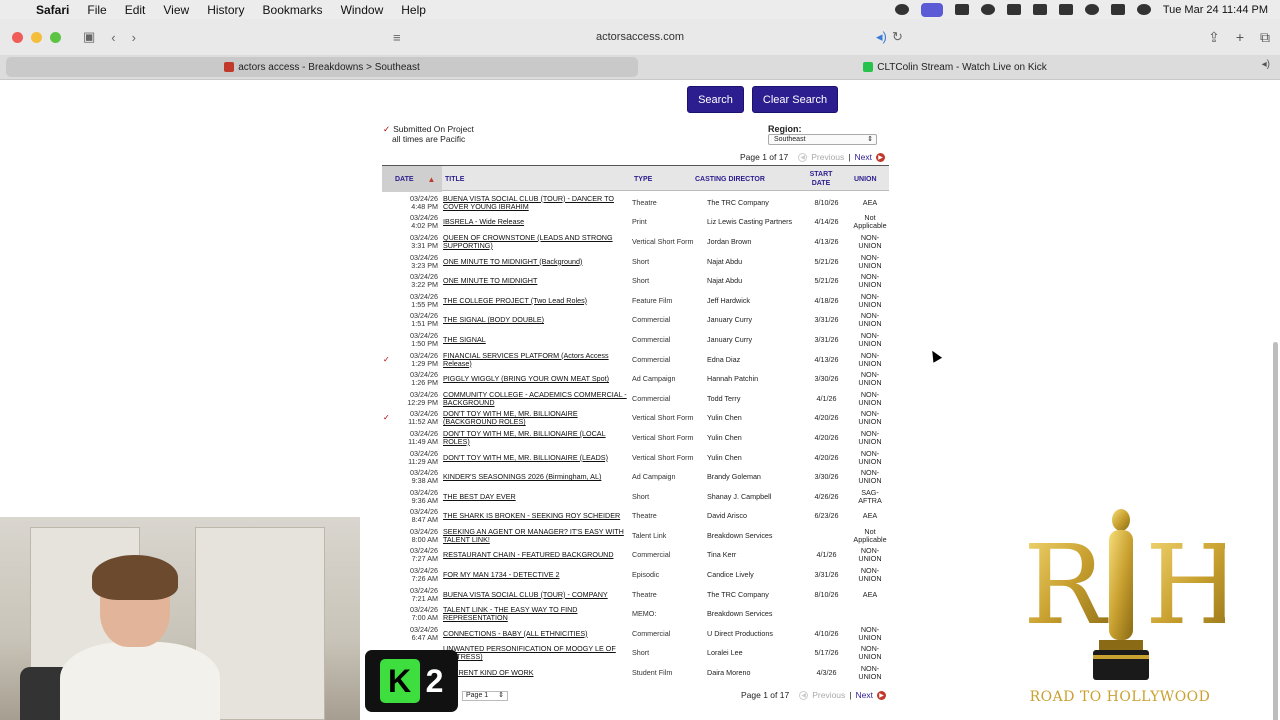 The image size is (1280, 720). What do you see at coordinates (730, 179) in the screenshot?
I see `header-casting-director: CASTING DIRECTOR` at bounding box center [730, 179].